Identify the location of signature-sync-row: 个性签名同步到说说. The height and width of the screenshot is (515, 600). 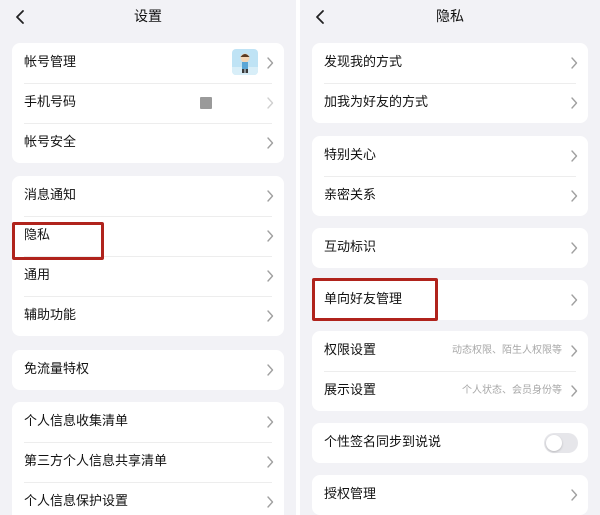
(450, 443).